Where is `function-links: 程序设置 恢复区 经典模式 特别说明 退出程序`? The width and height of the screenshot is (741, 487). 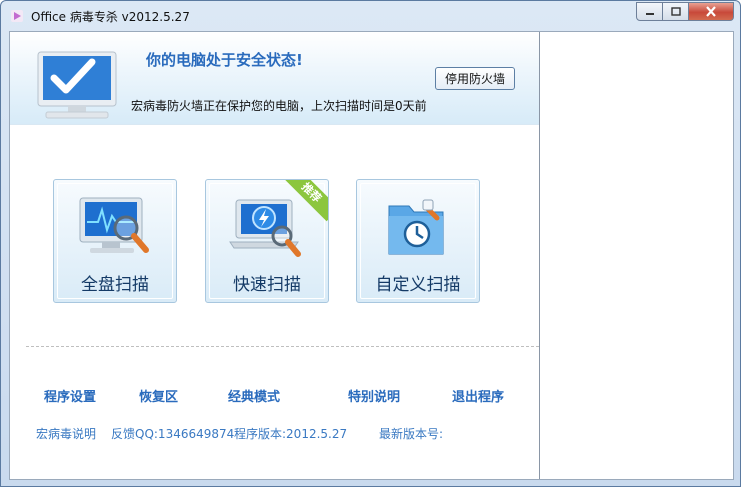 function-links: 程序设置 恢复区 经典模式 特别说明 退出程序 is located at coordinates (274, 395).